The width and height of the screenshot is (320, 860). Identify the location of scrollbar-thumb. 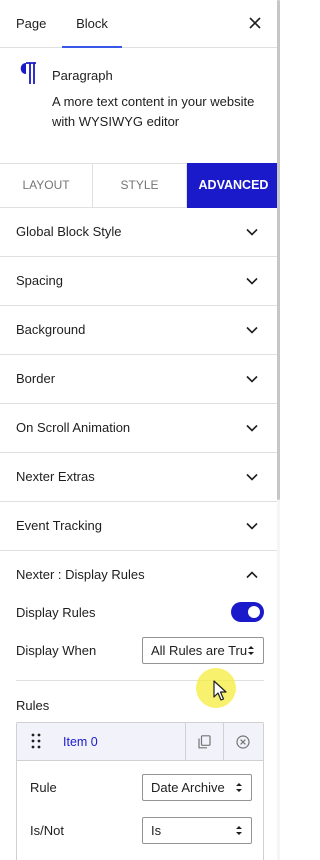
(278, 250).